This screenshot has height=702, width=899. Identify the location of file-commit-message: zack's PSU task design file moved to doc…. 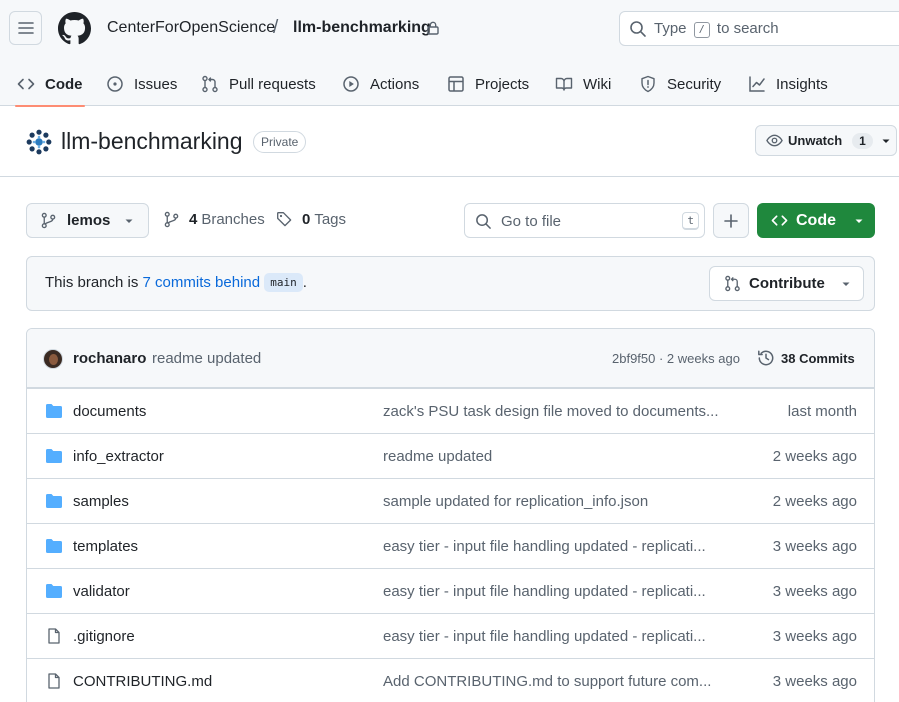
(553, 411).